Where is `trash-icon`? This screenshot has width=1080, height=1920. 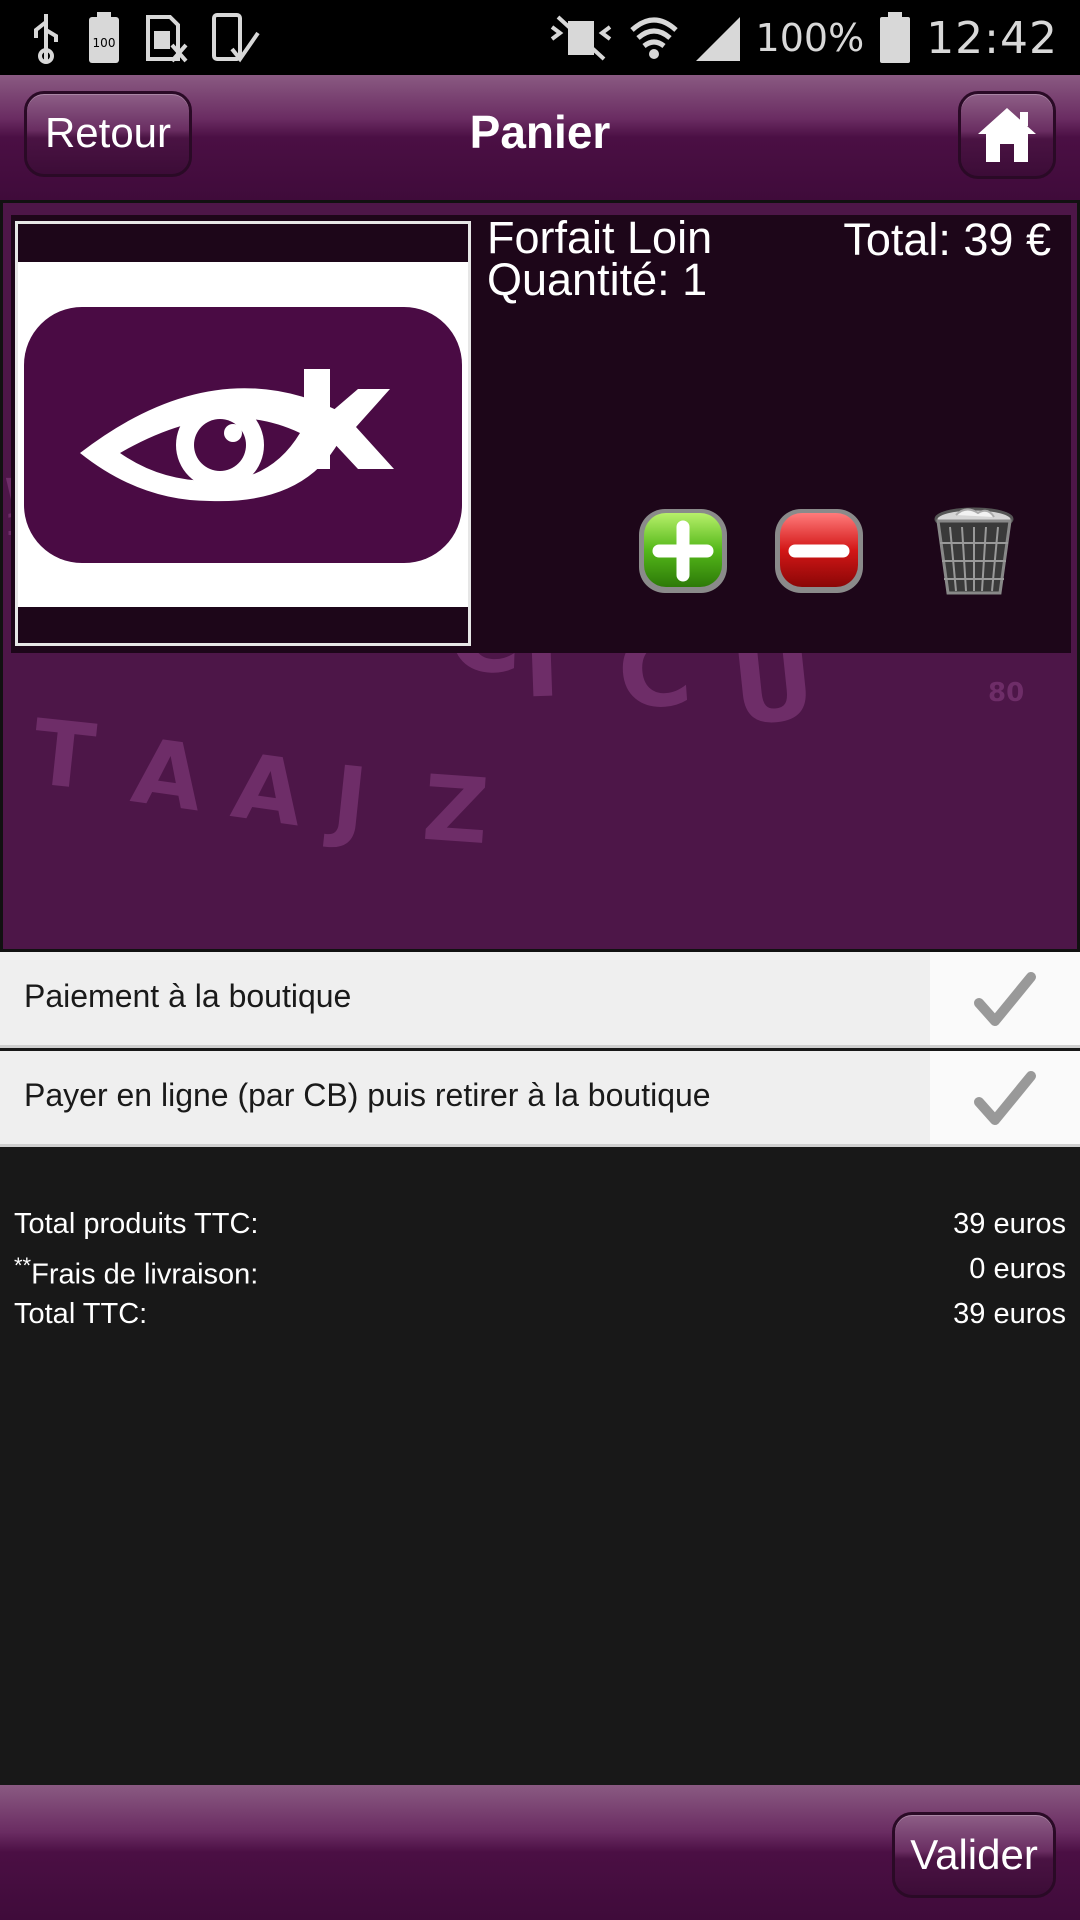
trash-icon is located at coordinates (974, 551).